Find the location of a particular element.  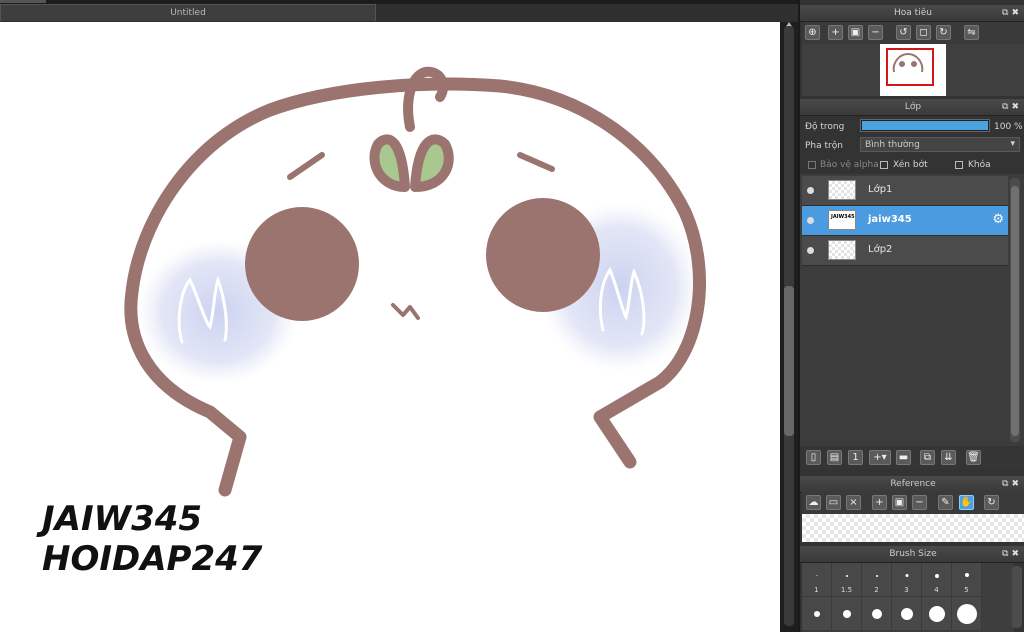

brush-size-scrollbar is located at coordinates (1017, 597).